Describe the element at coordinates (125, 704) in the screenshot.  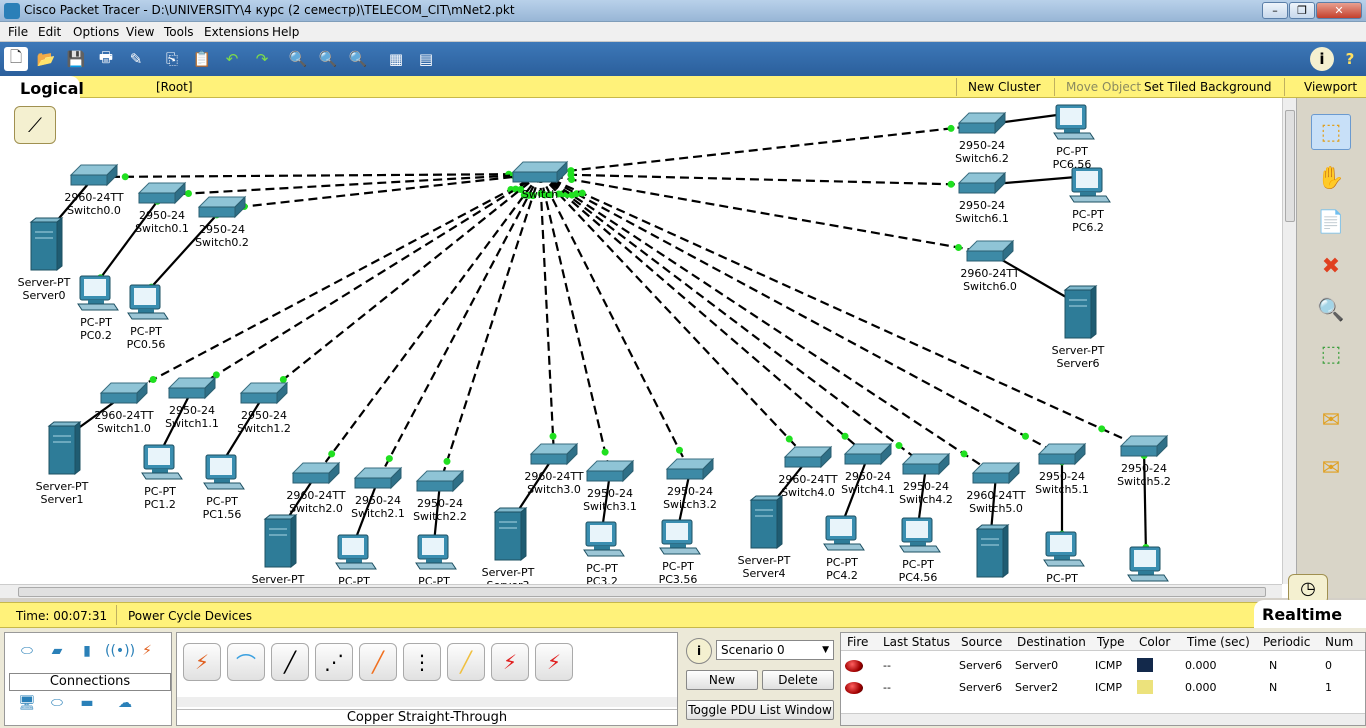
I see `custom-devices-icon: ☁` at that location.